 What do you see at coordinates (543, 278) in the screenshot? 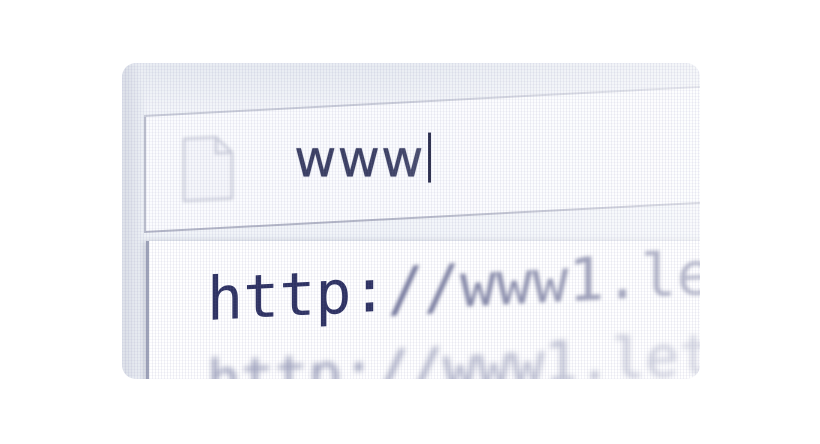
I see `suggestion-url-rest: //www1.lets/k` at bounding box center [543, 278].